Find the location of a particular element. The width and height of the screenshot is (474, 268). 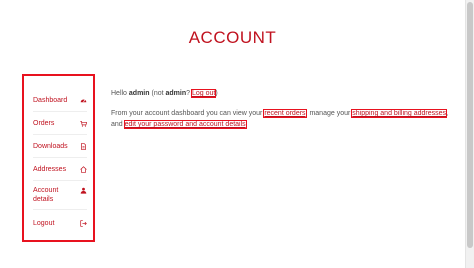

sidebar-item-addresses: Addresses is located at coordinates (60, 169).